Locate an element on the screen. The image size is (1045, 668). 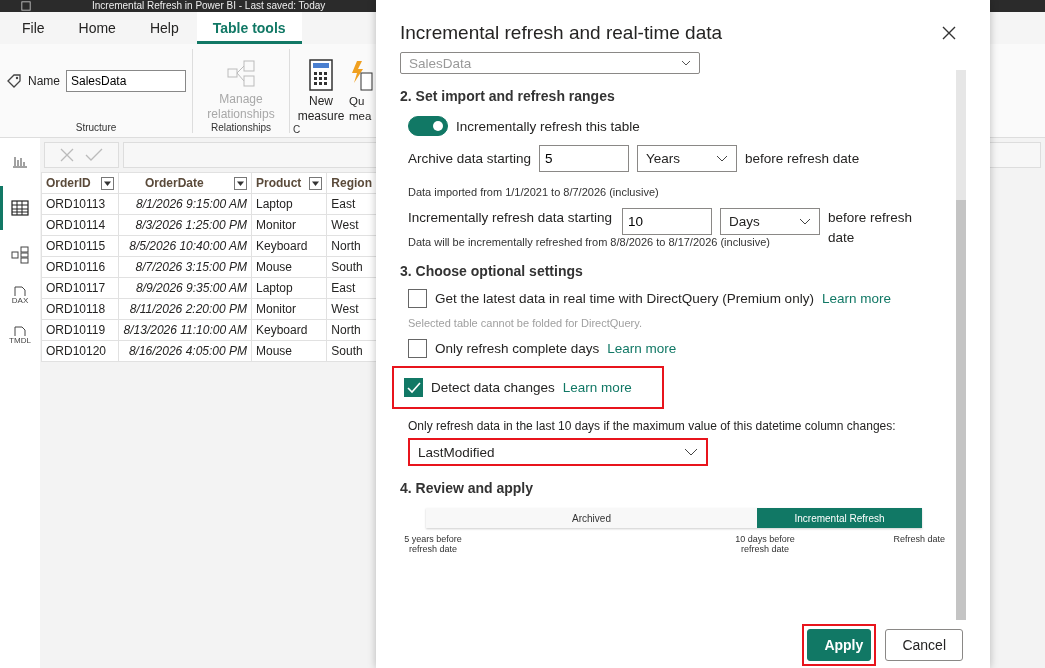
table-cell: 8/7/2026 3:15:00 PM is located at coordinates (185, 267).